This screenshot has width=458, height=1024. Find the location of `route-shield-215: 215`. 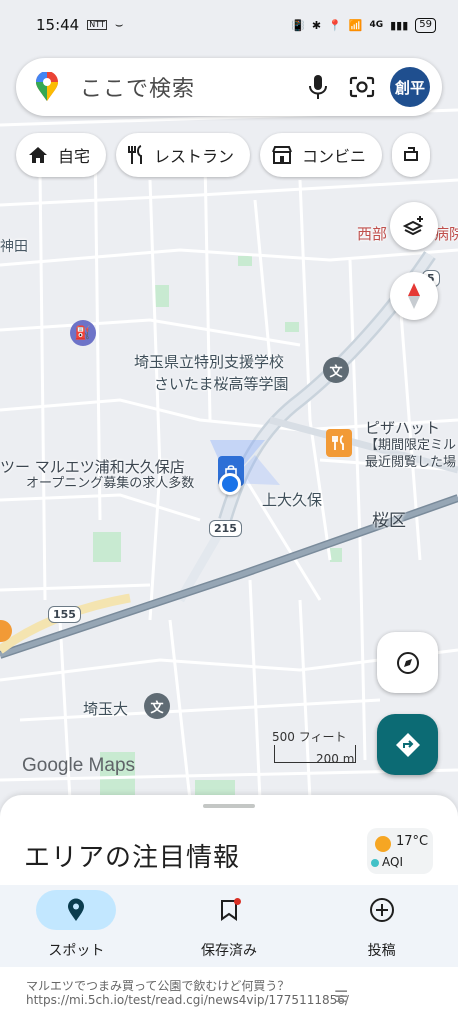

route-shield-215: 215 is located at coordinates (225, 528).